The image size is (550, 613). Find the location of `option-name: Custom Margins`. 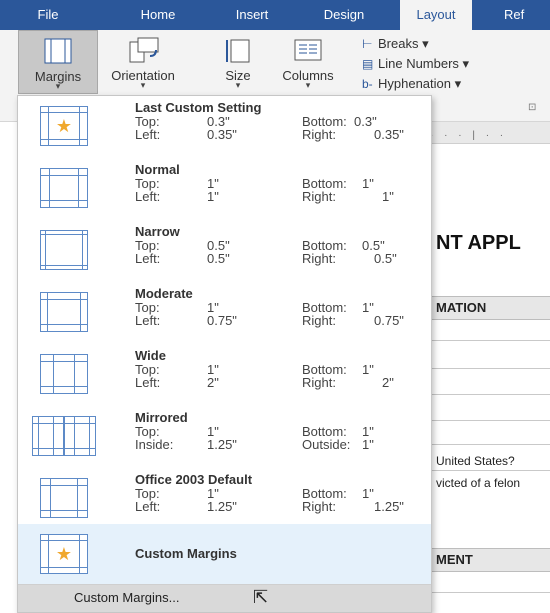

option-name: Custom Margins is located at coordinates (186, 553).